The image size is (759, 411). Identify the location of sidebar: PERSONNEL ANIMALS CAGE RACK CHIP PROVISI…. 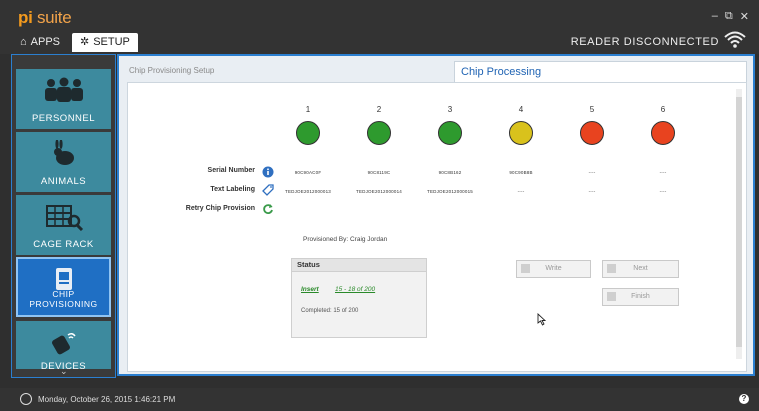
(63, 216).